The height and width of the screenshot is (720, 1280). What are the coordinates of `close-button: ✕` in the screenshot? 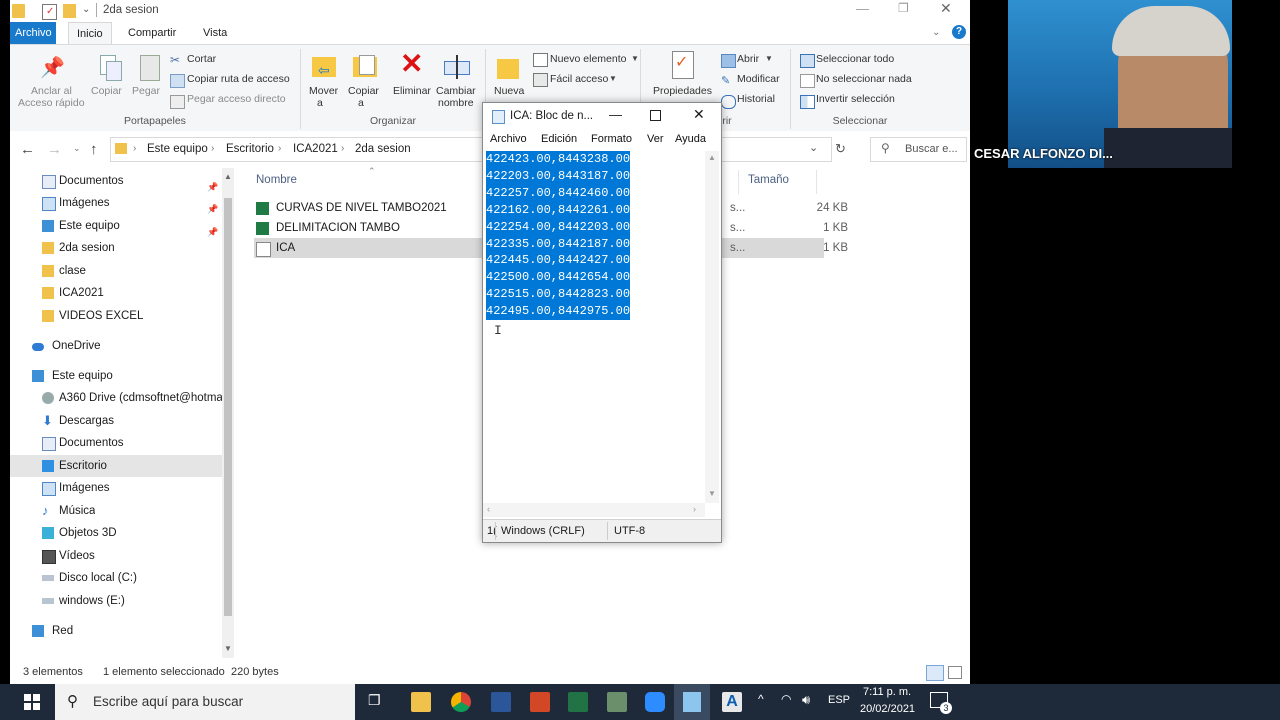 It's located at (946, 8).